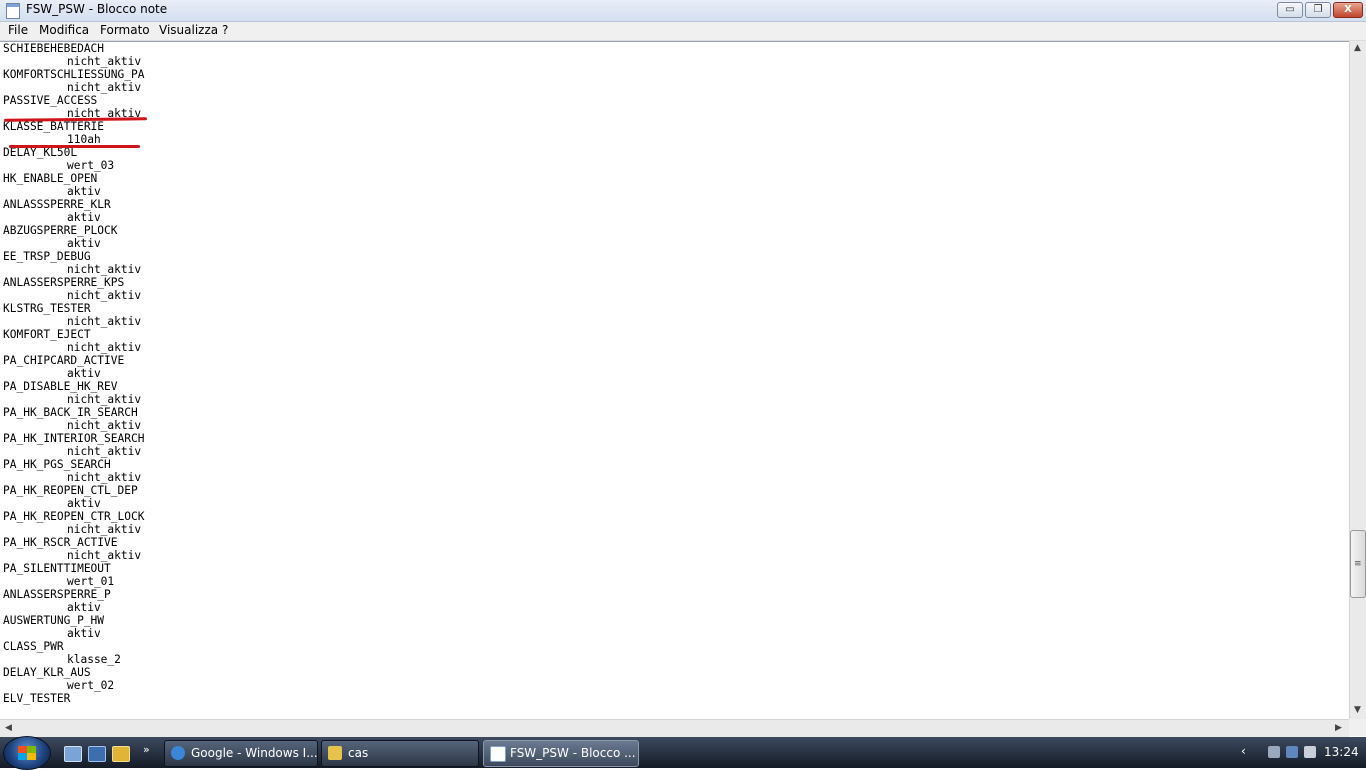 The height and width of the screenshot is (770, 1366). What do you see at coordinates (1310, 752) in the screenshot?
I see `volume-icon` at bounding box center [1310, 752].